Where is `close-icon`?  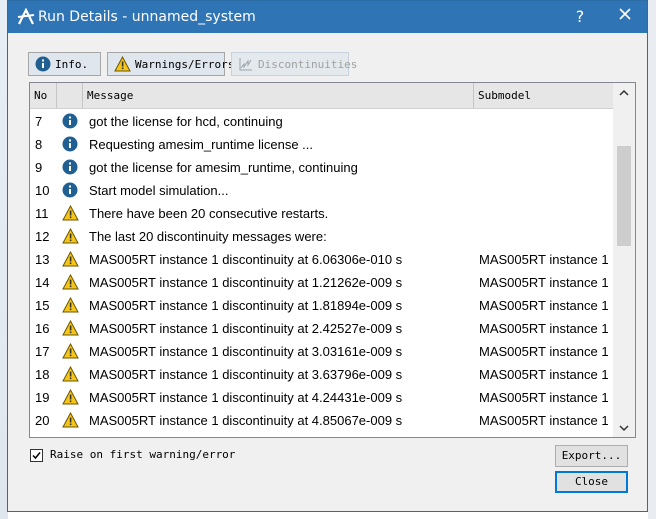
close-icon is located at coordinates (625, 16).